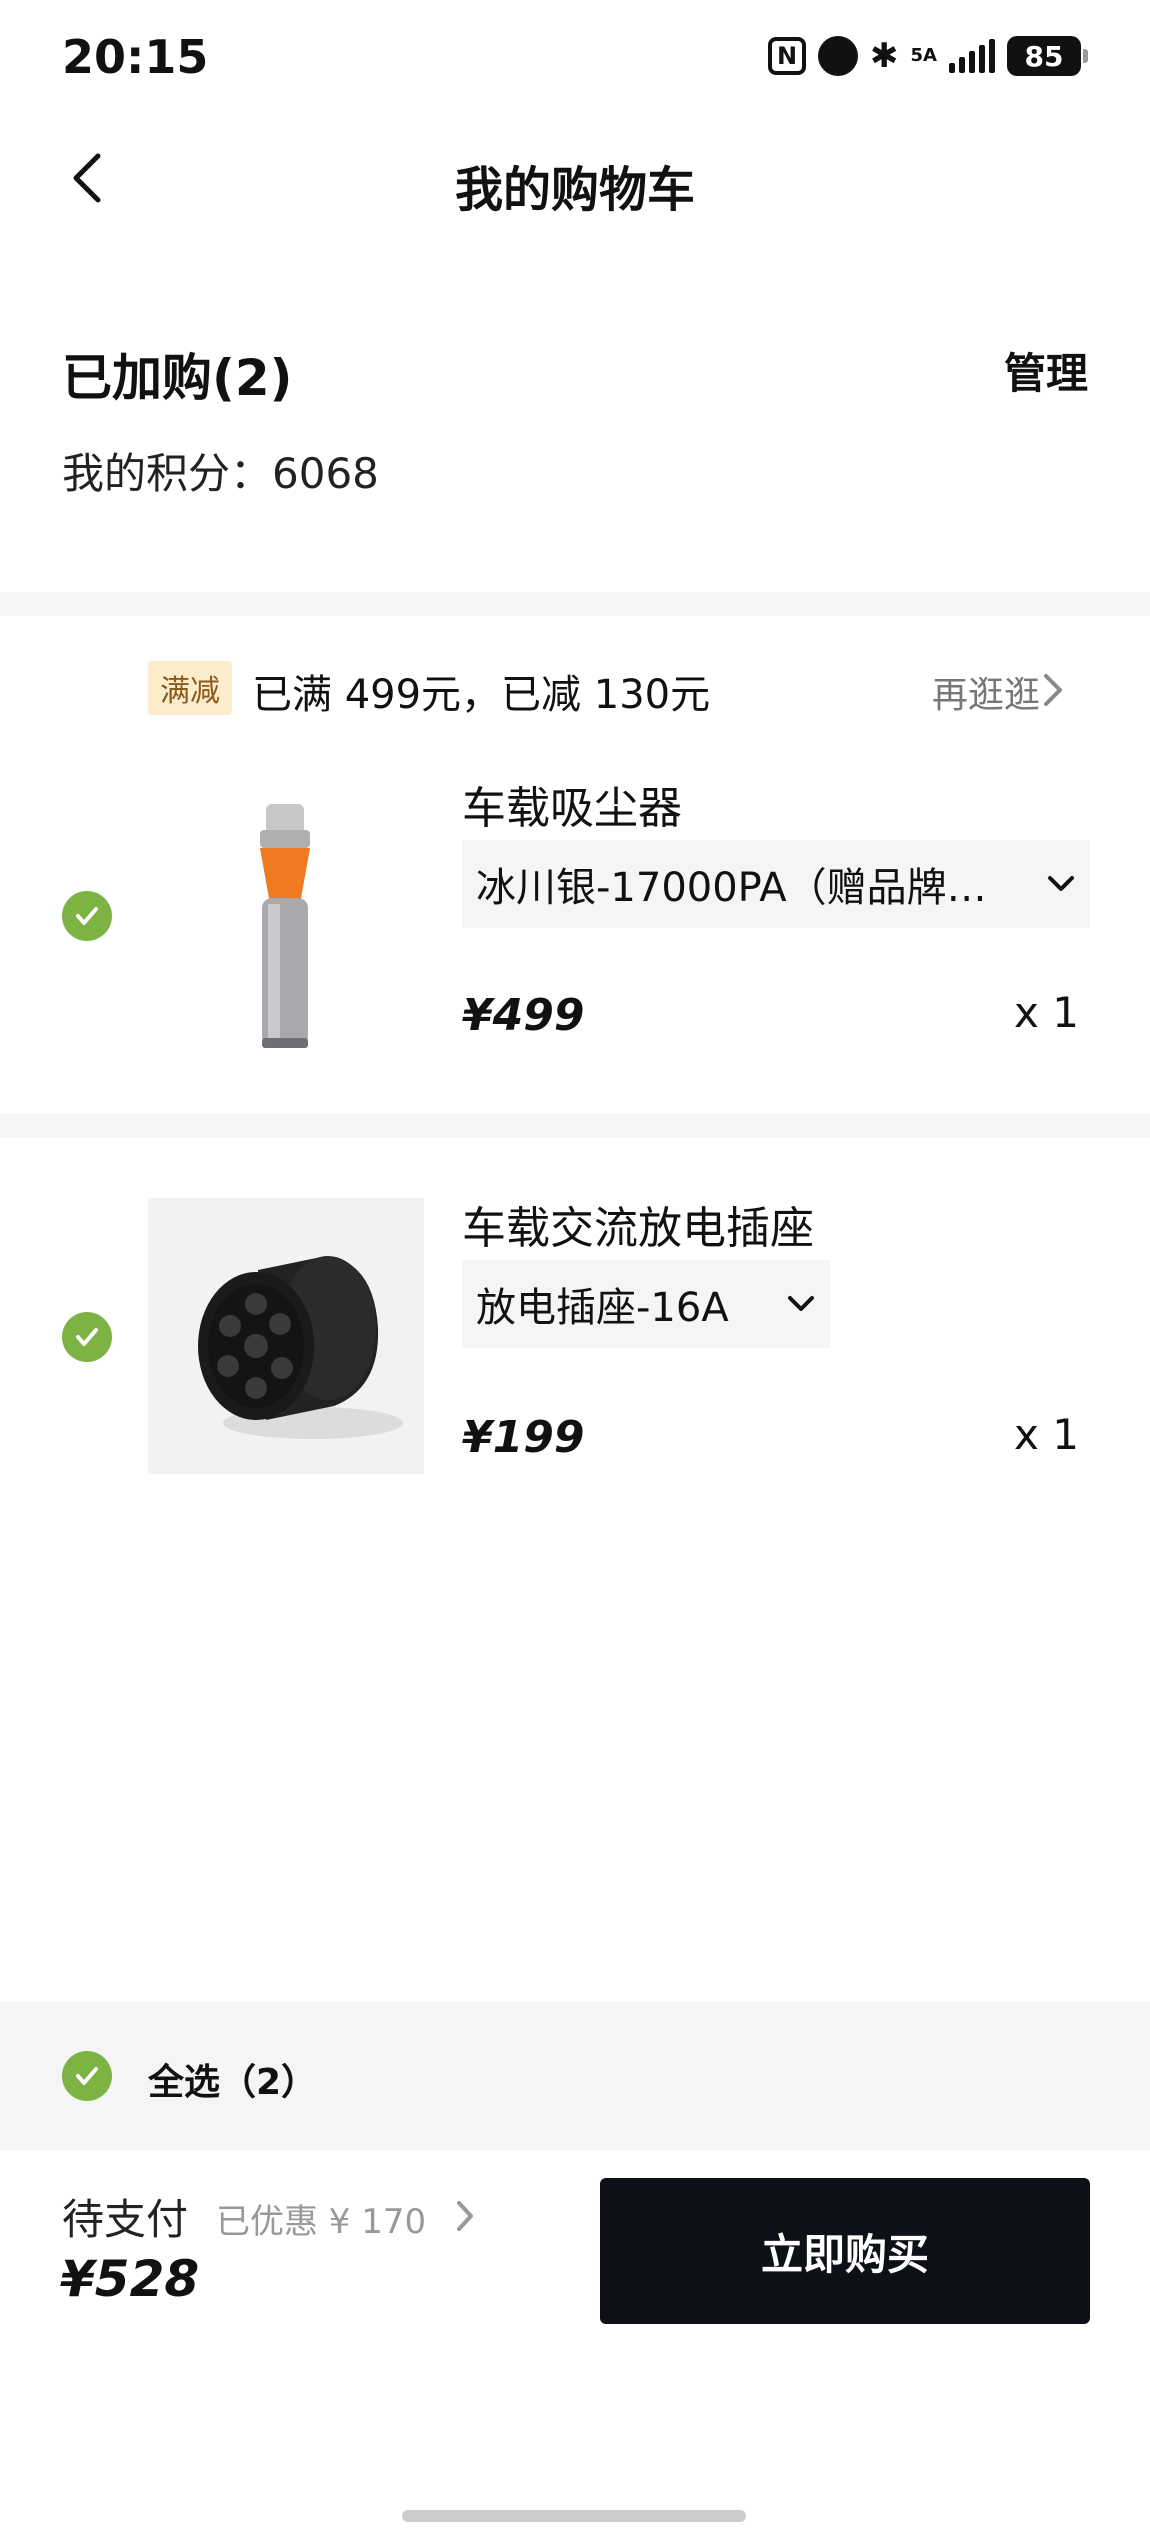  I want to click on bluetooth-icon: ✱, so click(884, 56).